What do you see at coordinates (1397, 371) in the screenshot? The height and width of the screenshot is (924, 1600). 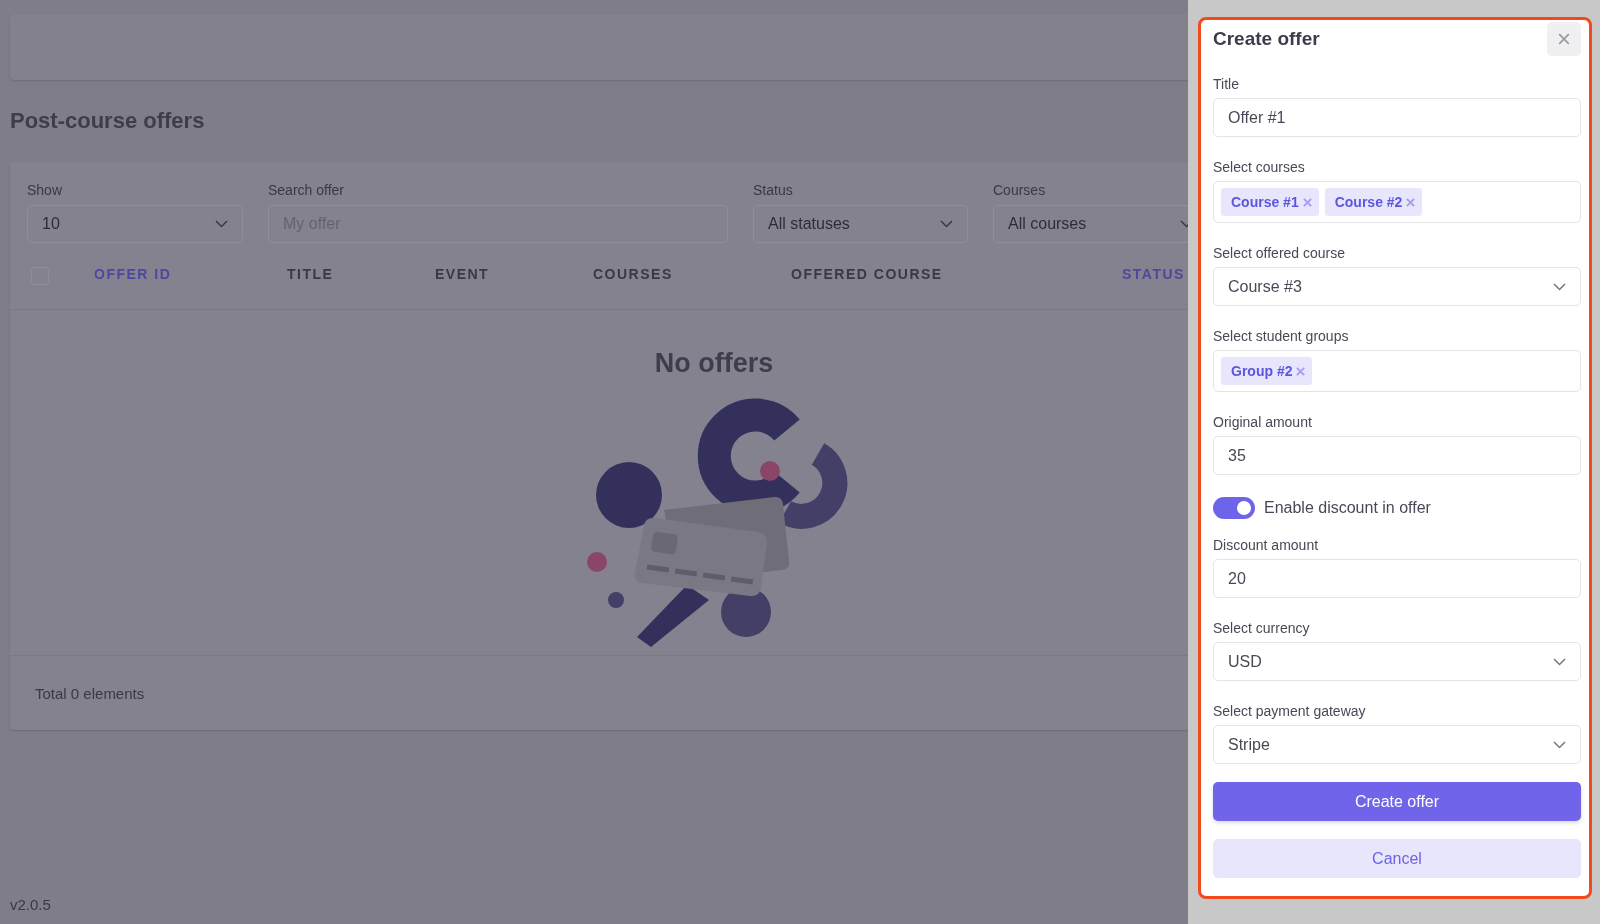 I see `multi-select-field: Group #2` at bounding box center [1397, 371].